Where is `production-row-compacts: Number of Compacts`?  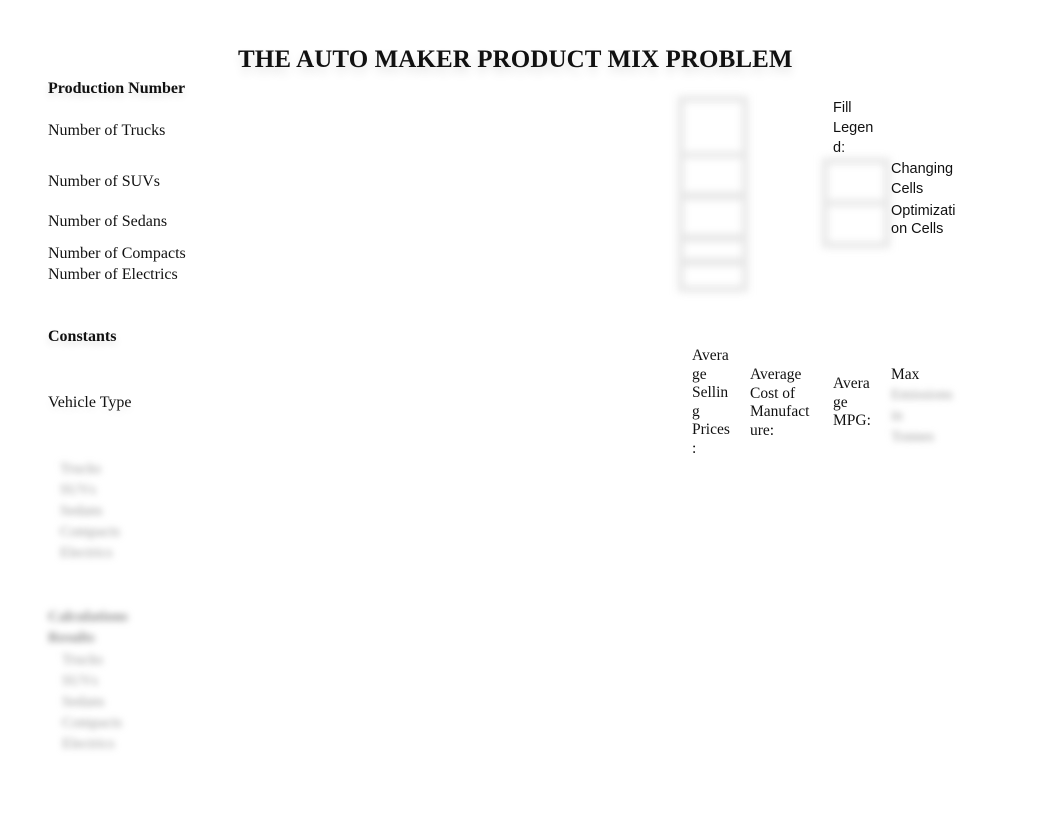
production-row-compacts: Number of Compacts is located at coordinates (117, 253).